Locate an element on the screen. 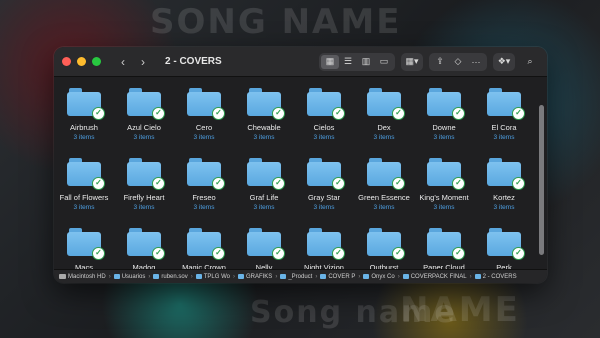 The image size is (600, 338). icon-view-icon: ▦ is located at coordinates (330, 61).